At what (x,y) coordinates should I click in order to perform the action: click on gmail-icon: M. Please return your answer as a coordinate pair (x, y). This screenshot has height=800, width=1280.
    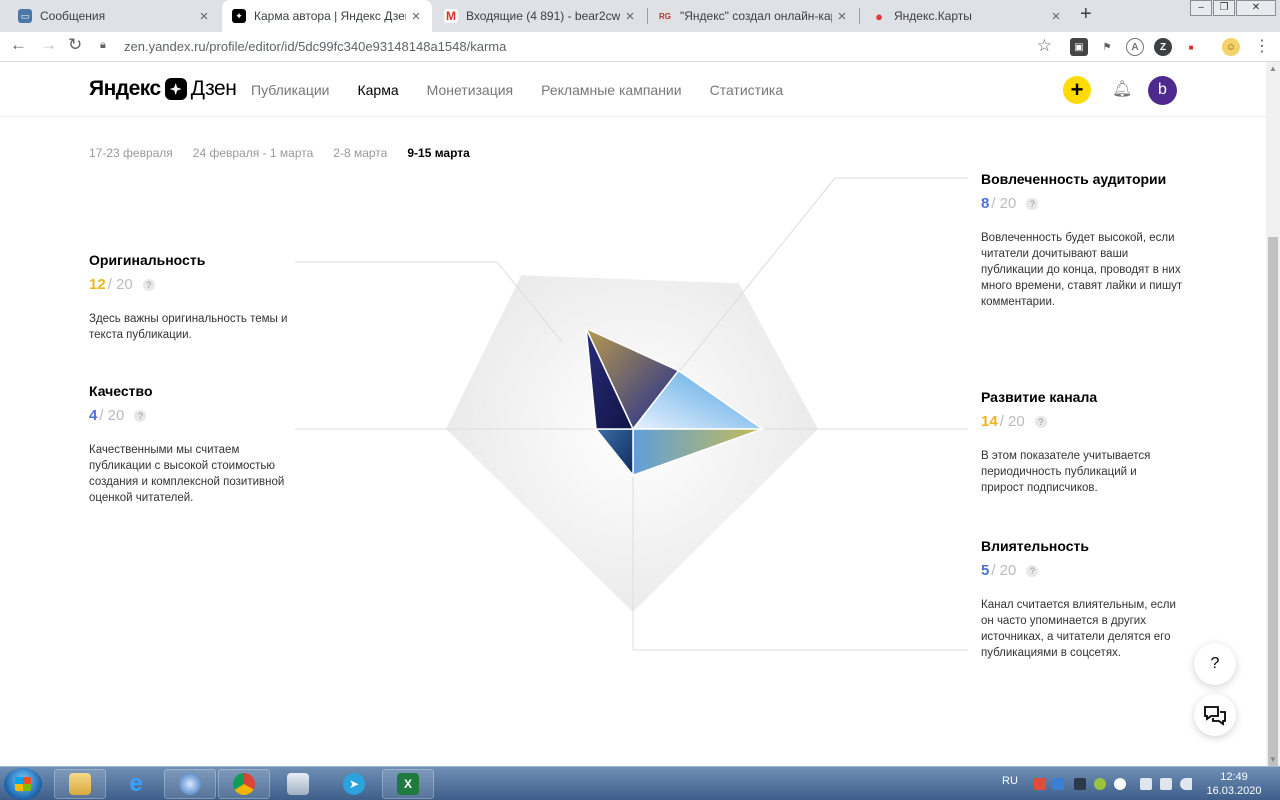
    Looking at the image, I should click on (451, 16).